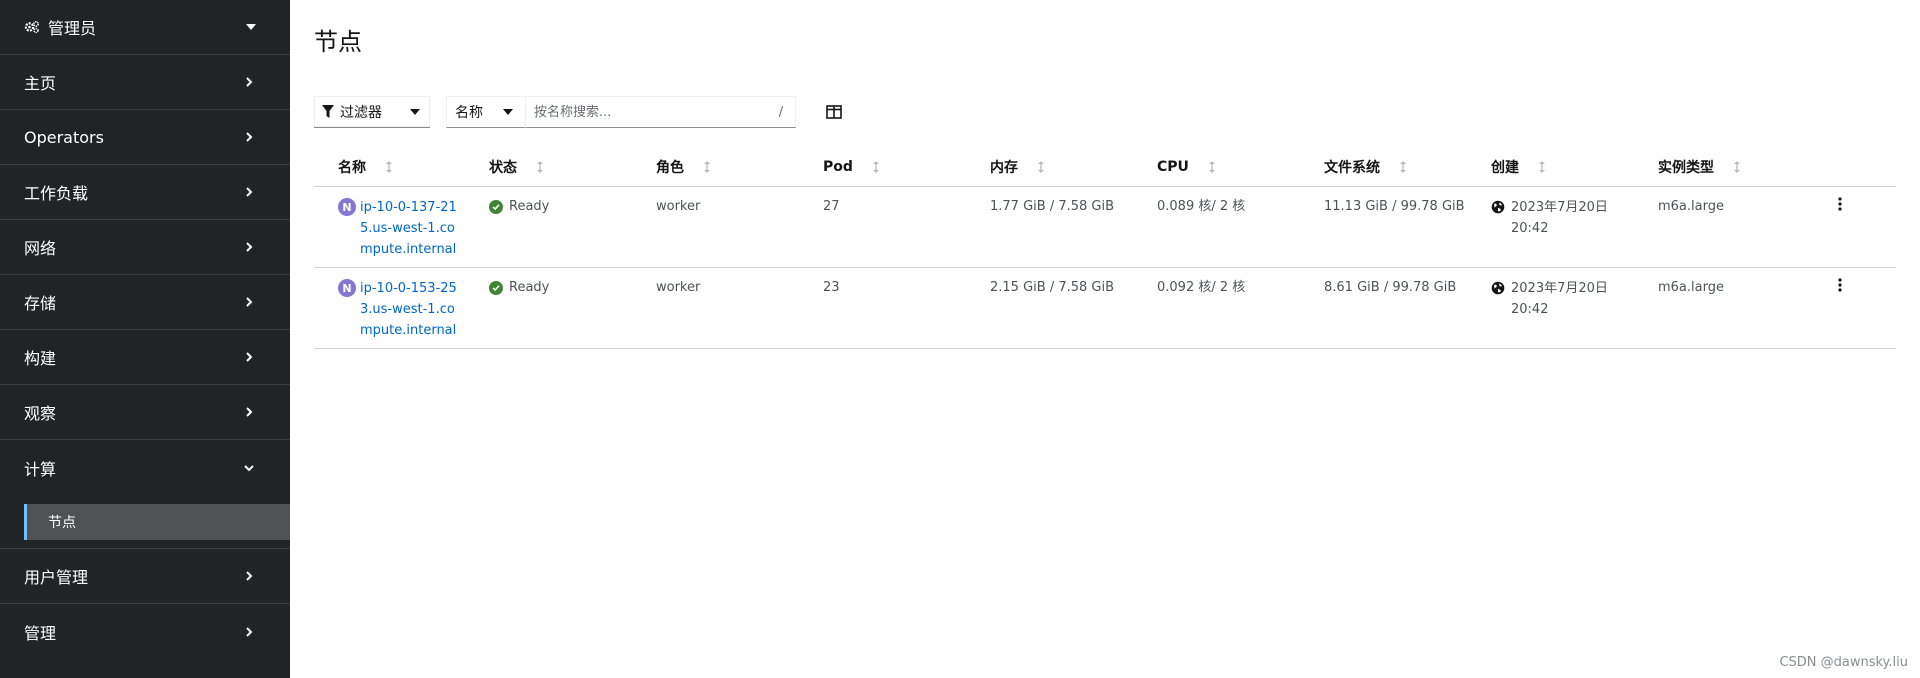 The height and width of the screenshot is (678, 1920). What do you see at coordinates (1216, 167) in the screenshot?
I see `column-header-cpu: CPU` at bounding box center [1216, 167].